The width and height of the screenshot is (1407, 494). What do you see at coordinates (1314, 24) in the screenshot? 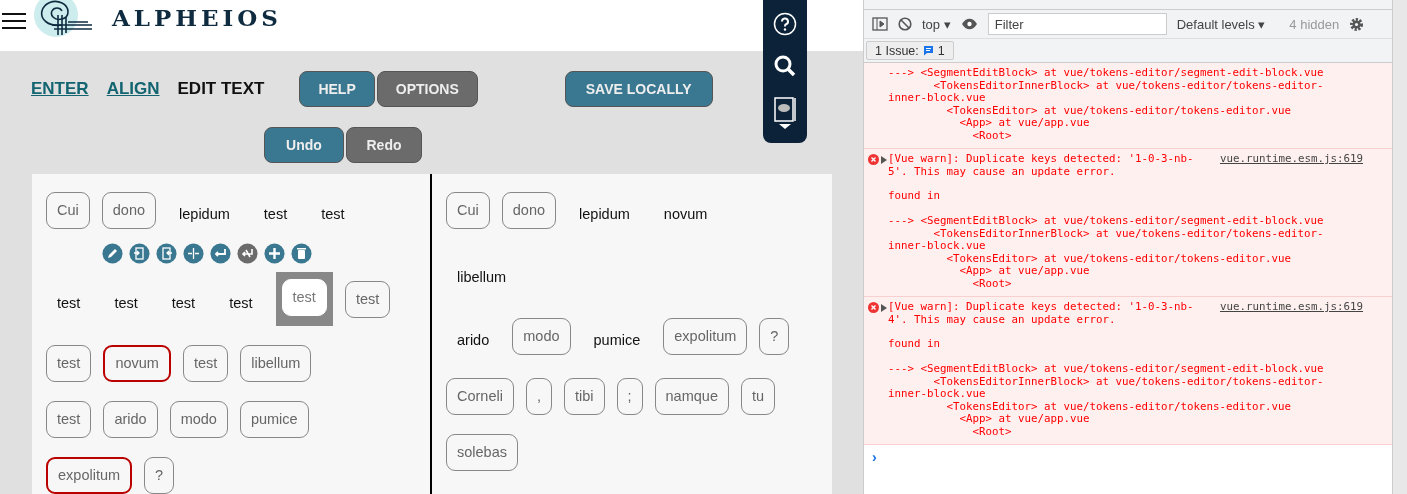
I see `hidden-count: 4 hidden` at bounding box center [1314, 24].